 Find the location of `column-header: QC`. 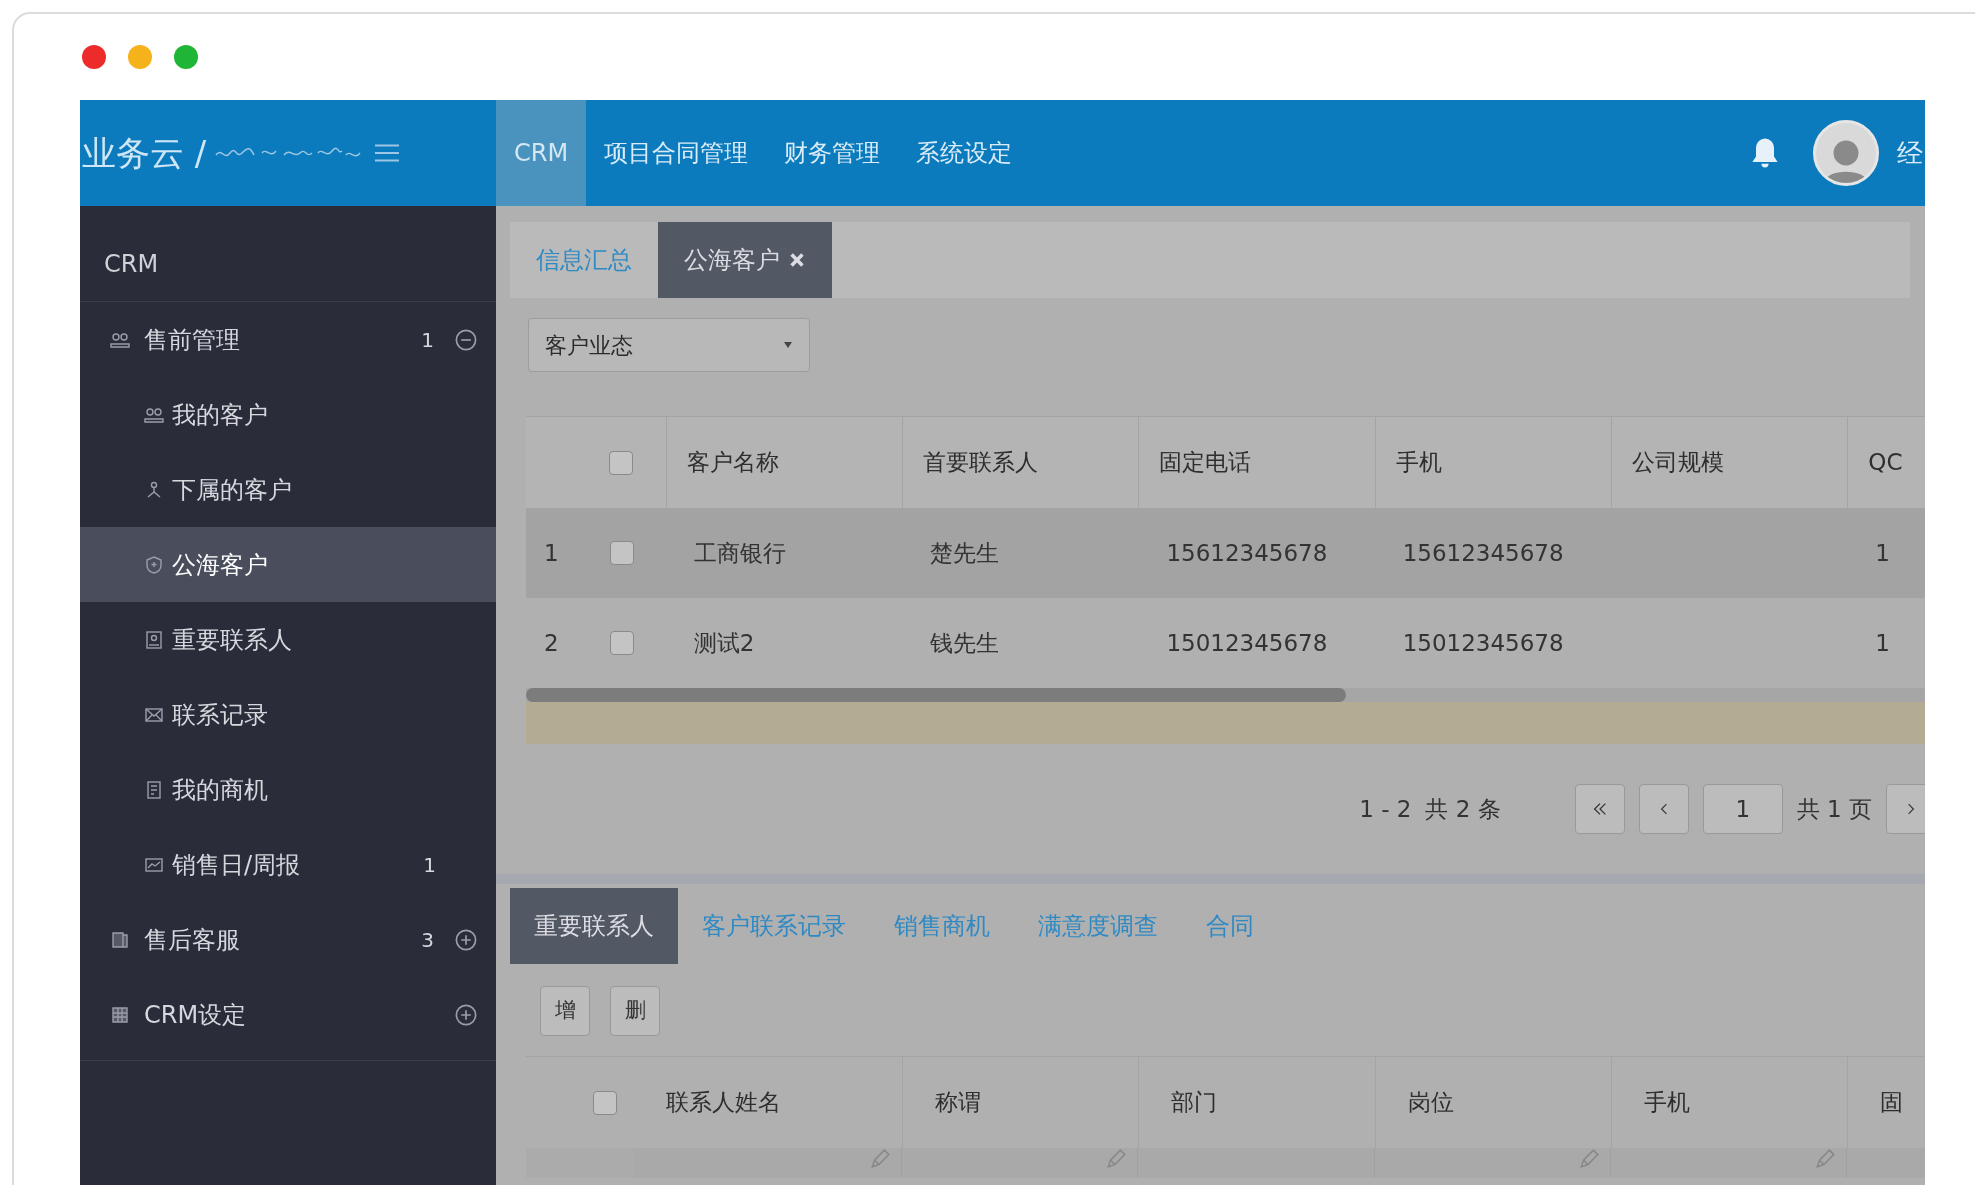

column-header: QC is located at coordinates (1885, 462).